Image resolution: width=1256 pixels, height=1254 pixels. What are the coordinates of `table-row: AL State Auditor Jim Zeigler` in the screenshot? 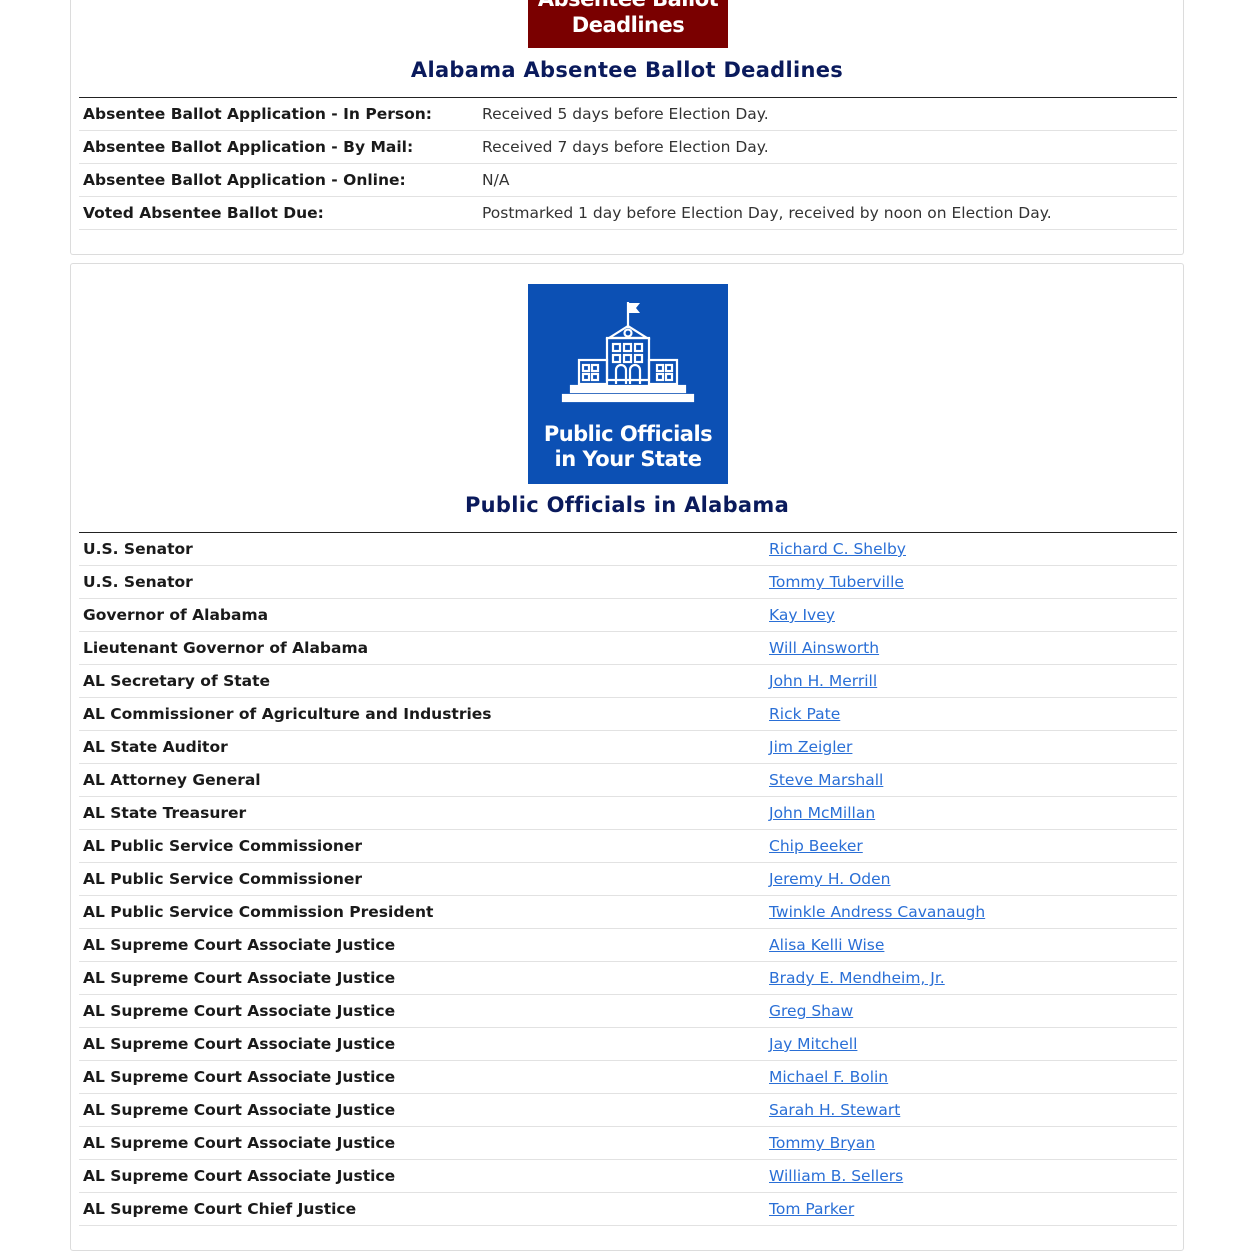 It's located at (628, 747).